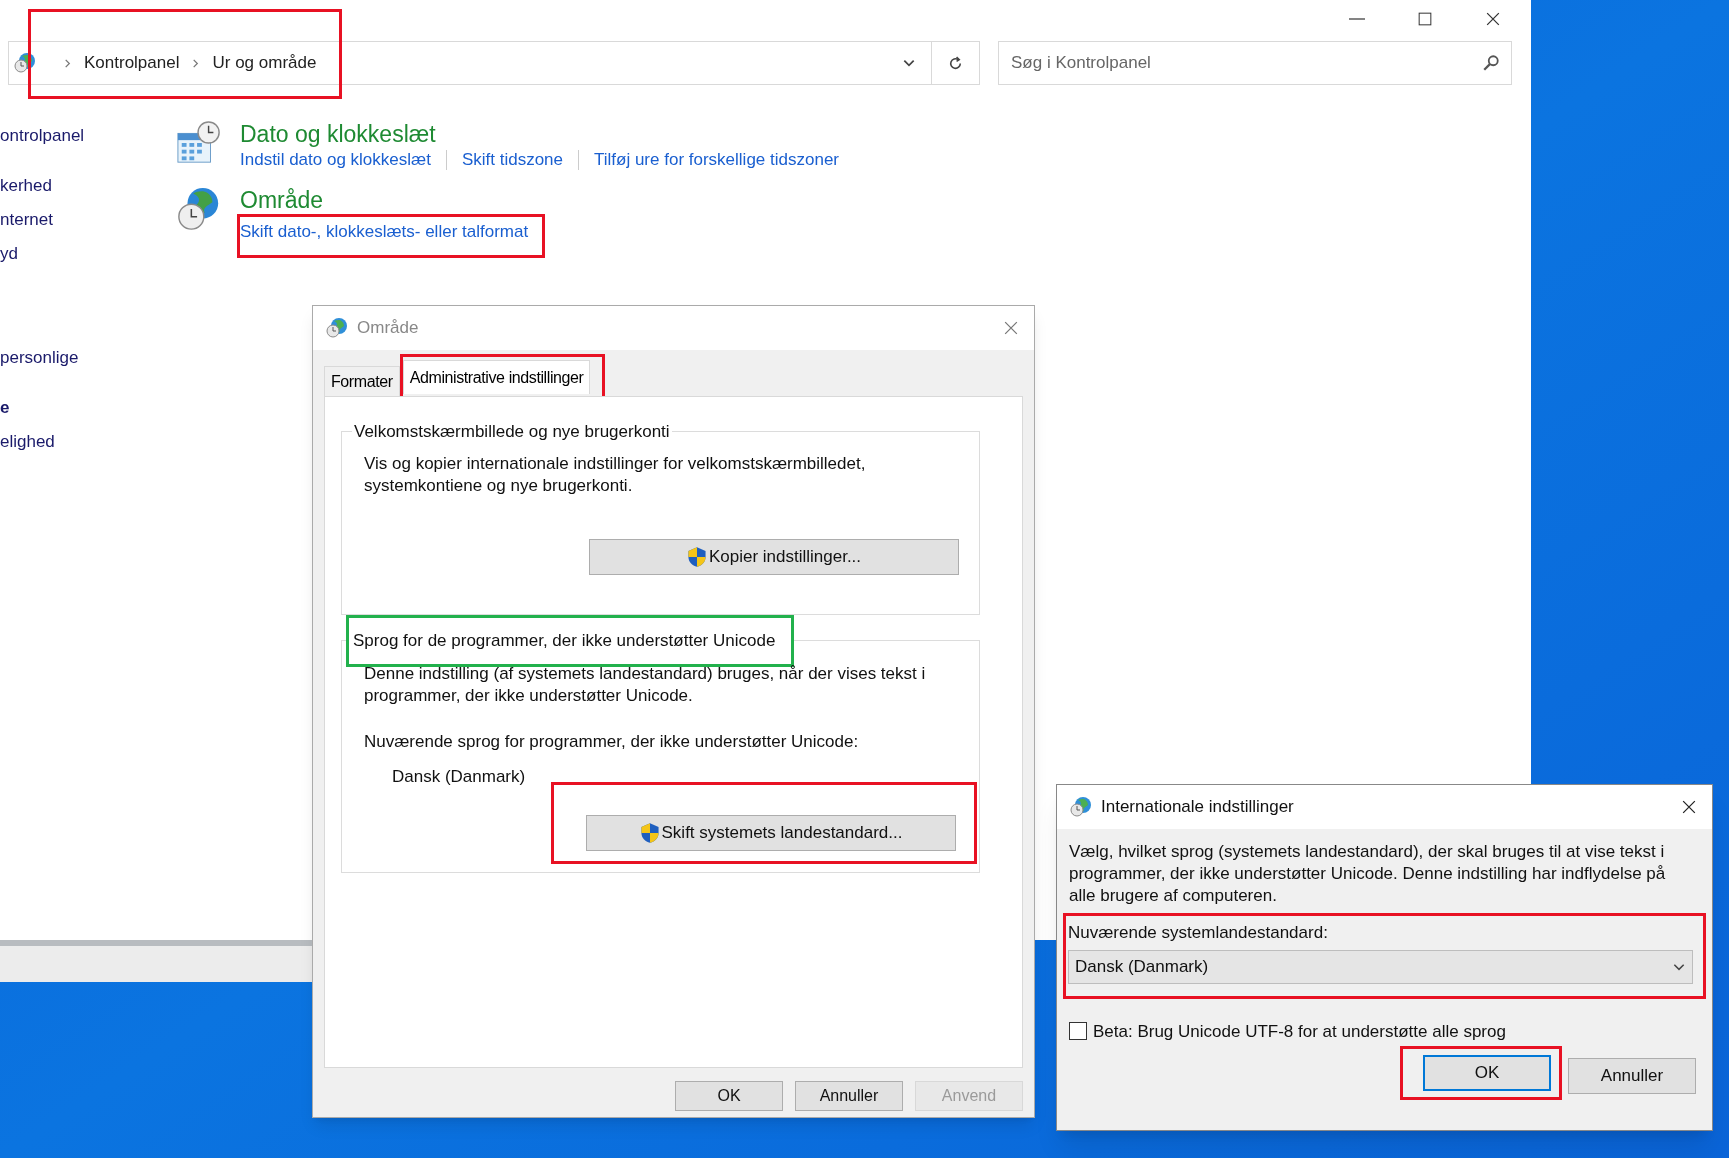 The width and height of the screenshot is (1729, 1158). What do you see at coordinates (264, 63) in the screenshot?
I see `breadcrumb-item: Ur og område` at bounding box center [264, 63].